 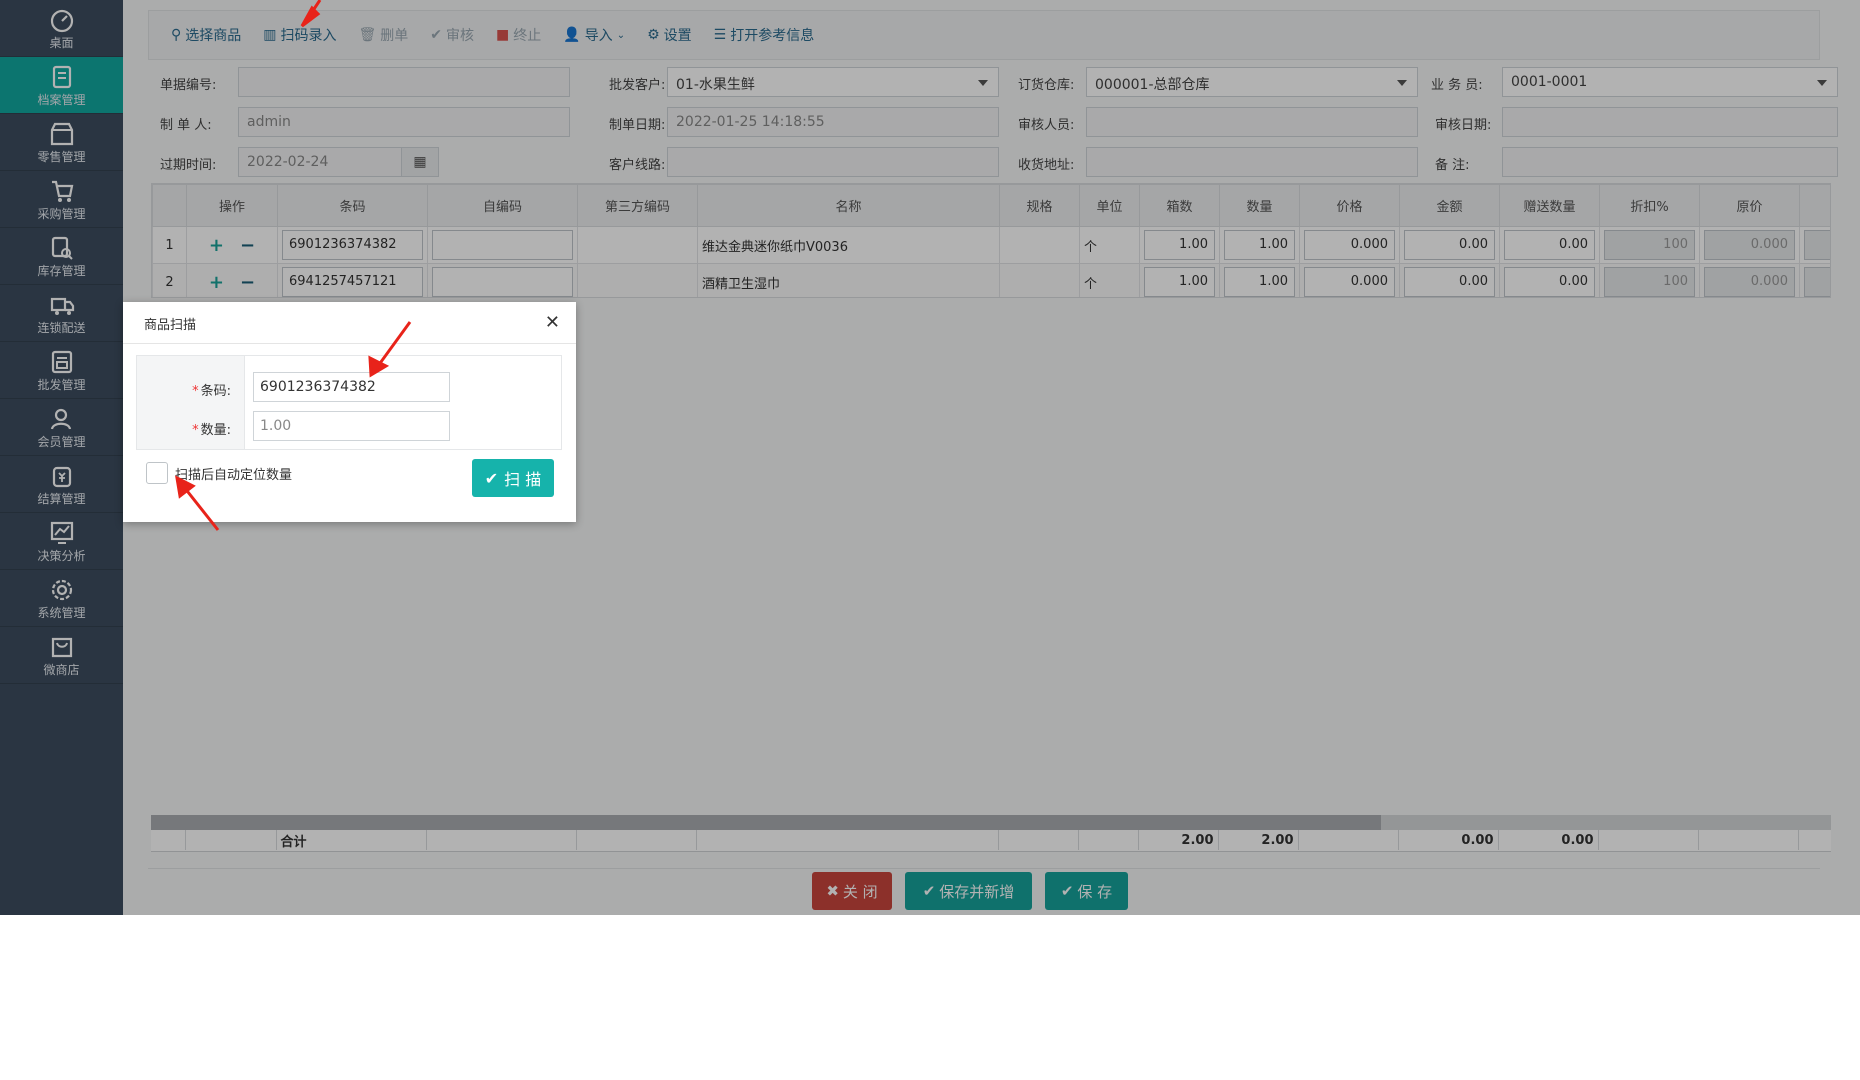 What do you see at coordinates (394, 344) in the screenshot?
I see `arrow-to-barcode-input` at bounding box center [394, 344].